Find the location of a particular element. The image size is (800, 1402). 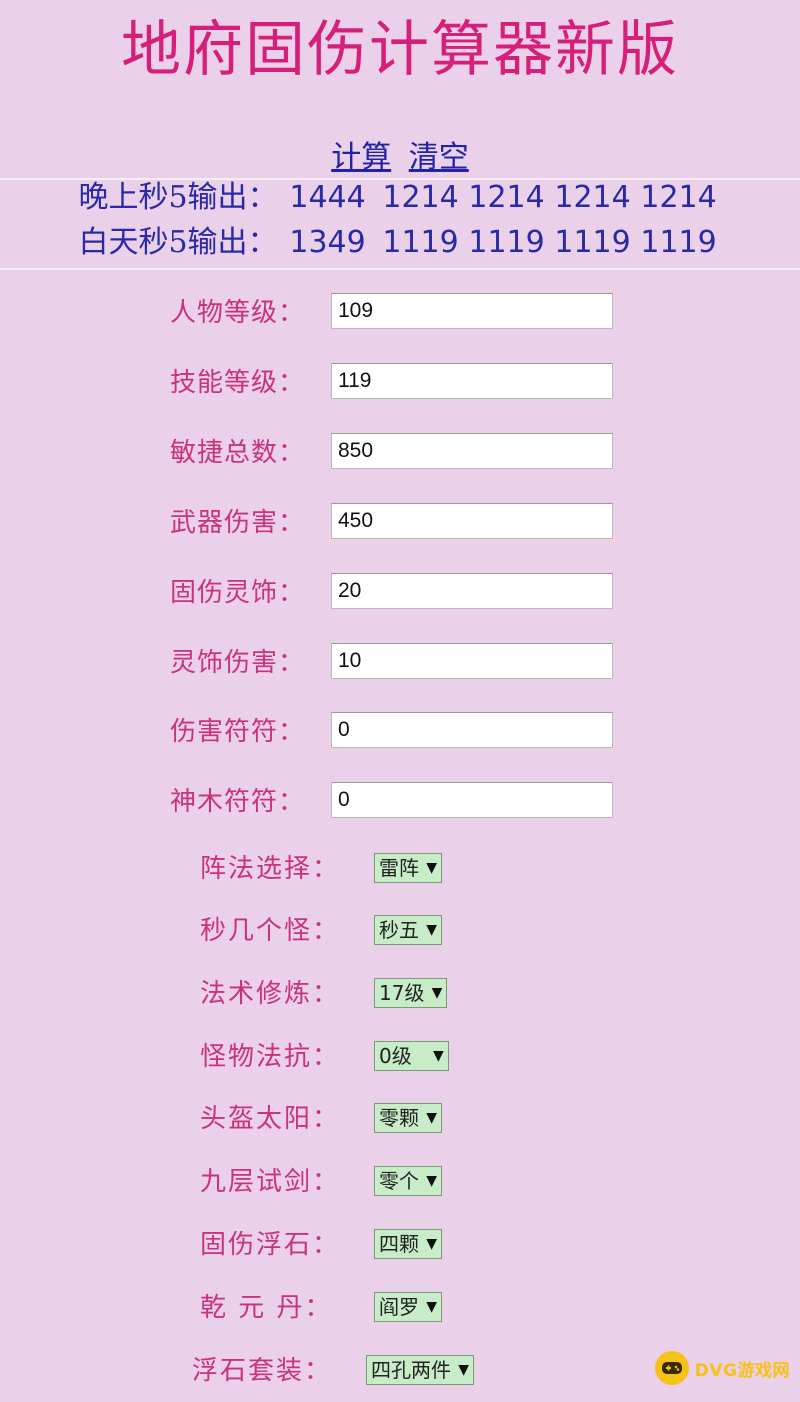

helmet-sun-select: 零颗 ▼ is located at coordinates (408, 1118).